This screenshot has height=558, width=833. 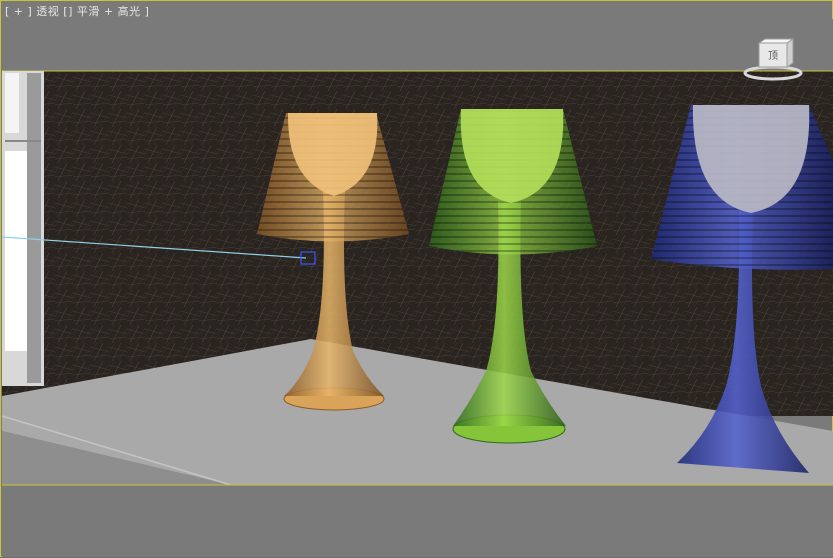 What do you see at coordinates (417, 45) in the screenshot?
I see `upper-background` at bounding box center [417, 45].